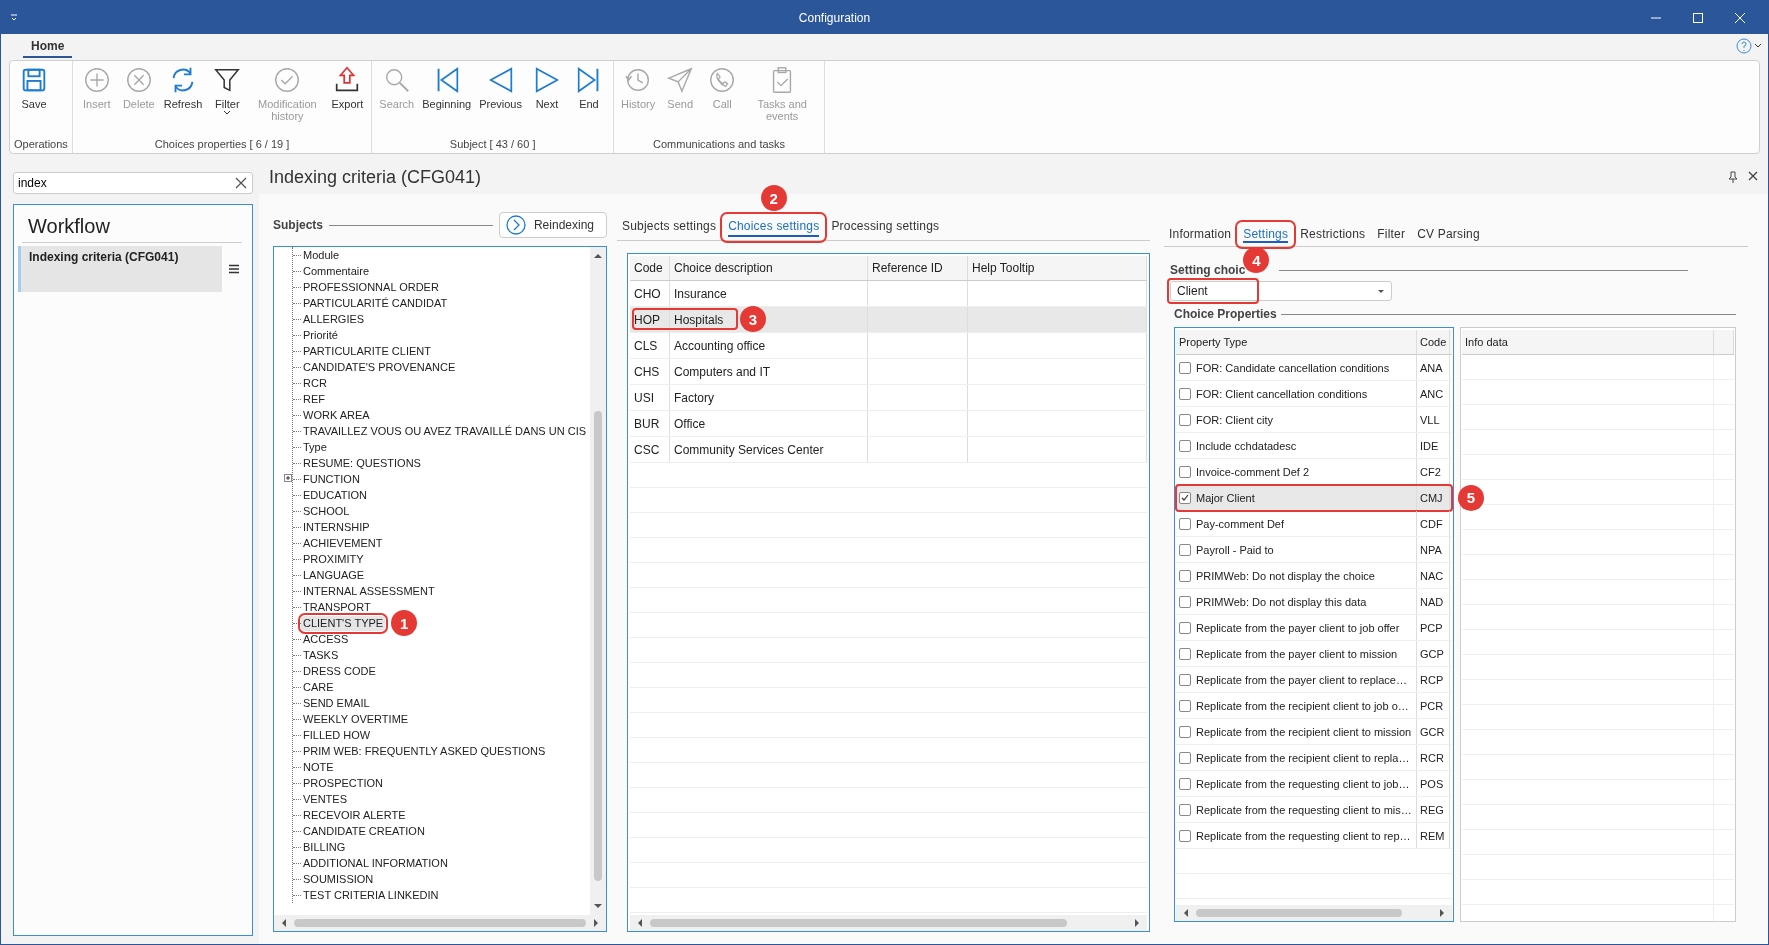 This screenshot has width=1769, height=945. I want to click on tree-item: RECEVOIR ALERTE, so click(354, 815).